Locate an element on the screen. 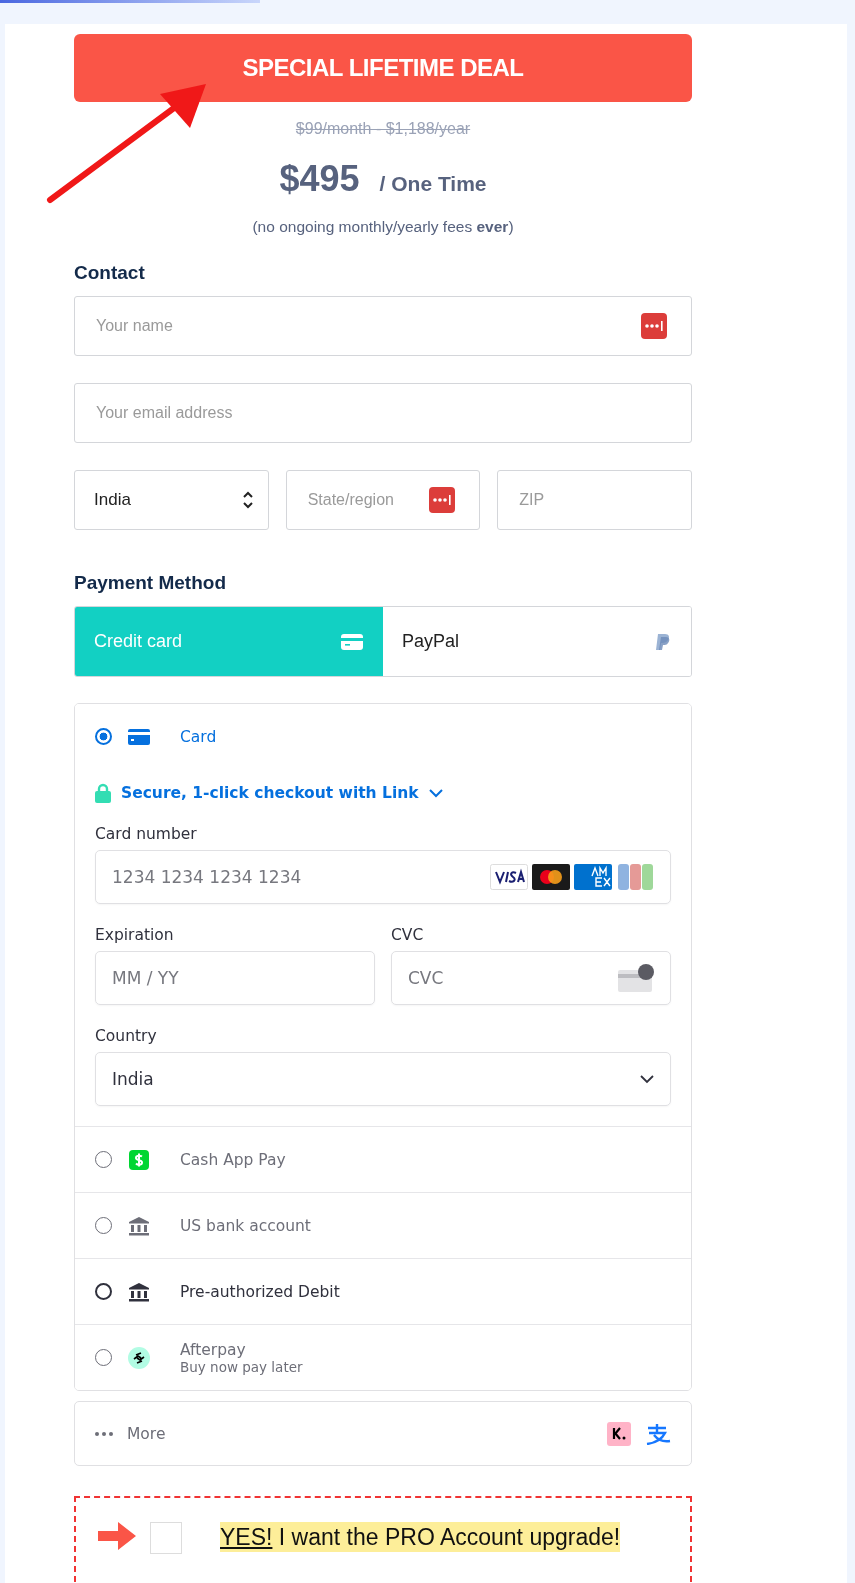 This screenshot has height=1583, width=855. amex-logo is located at coordinates (593, 877).